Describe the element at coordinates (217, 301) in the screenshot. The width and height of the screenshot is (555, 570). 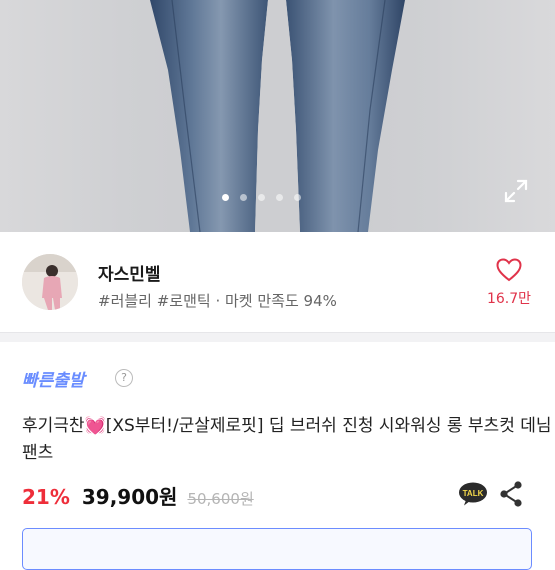
I see `seller-tags: #러블리 #로맨틱 · 마켓 만족도 94%` at that location.